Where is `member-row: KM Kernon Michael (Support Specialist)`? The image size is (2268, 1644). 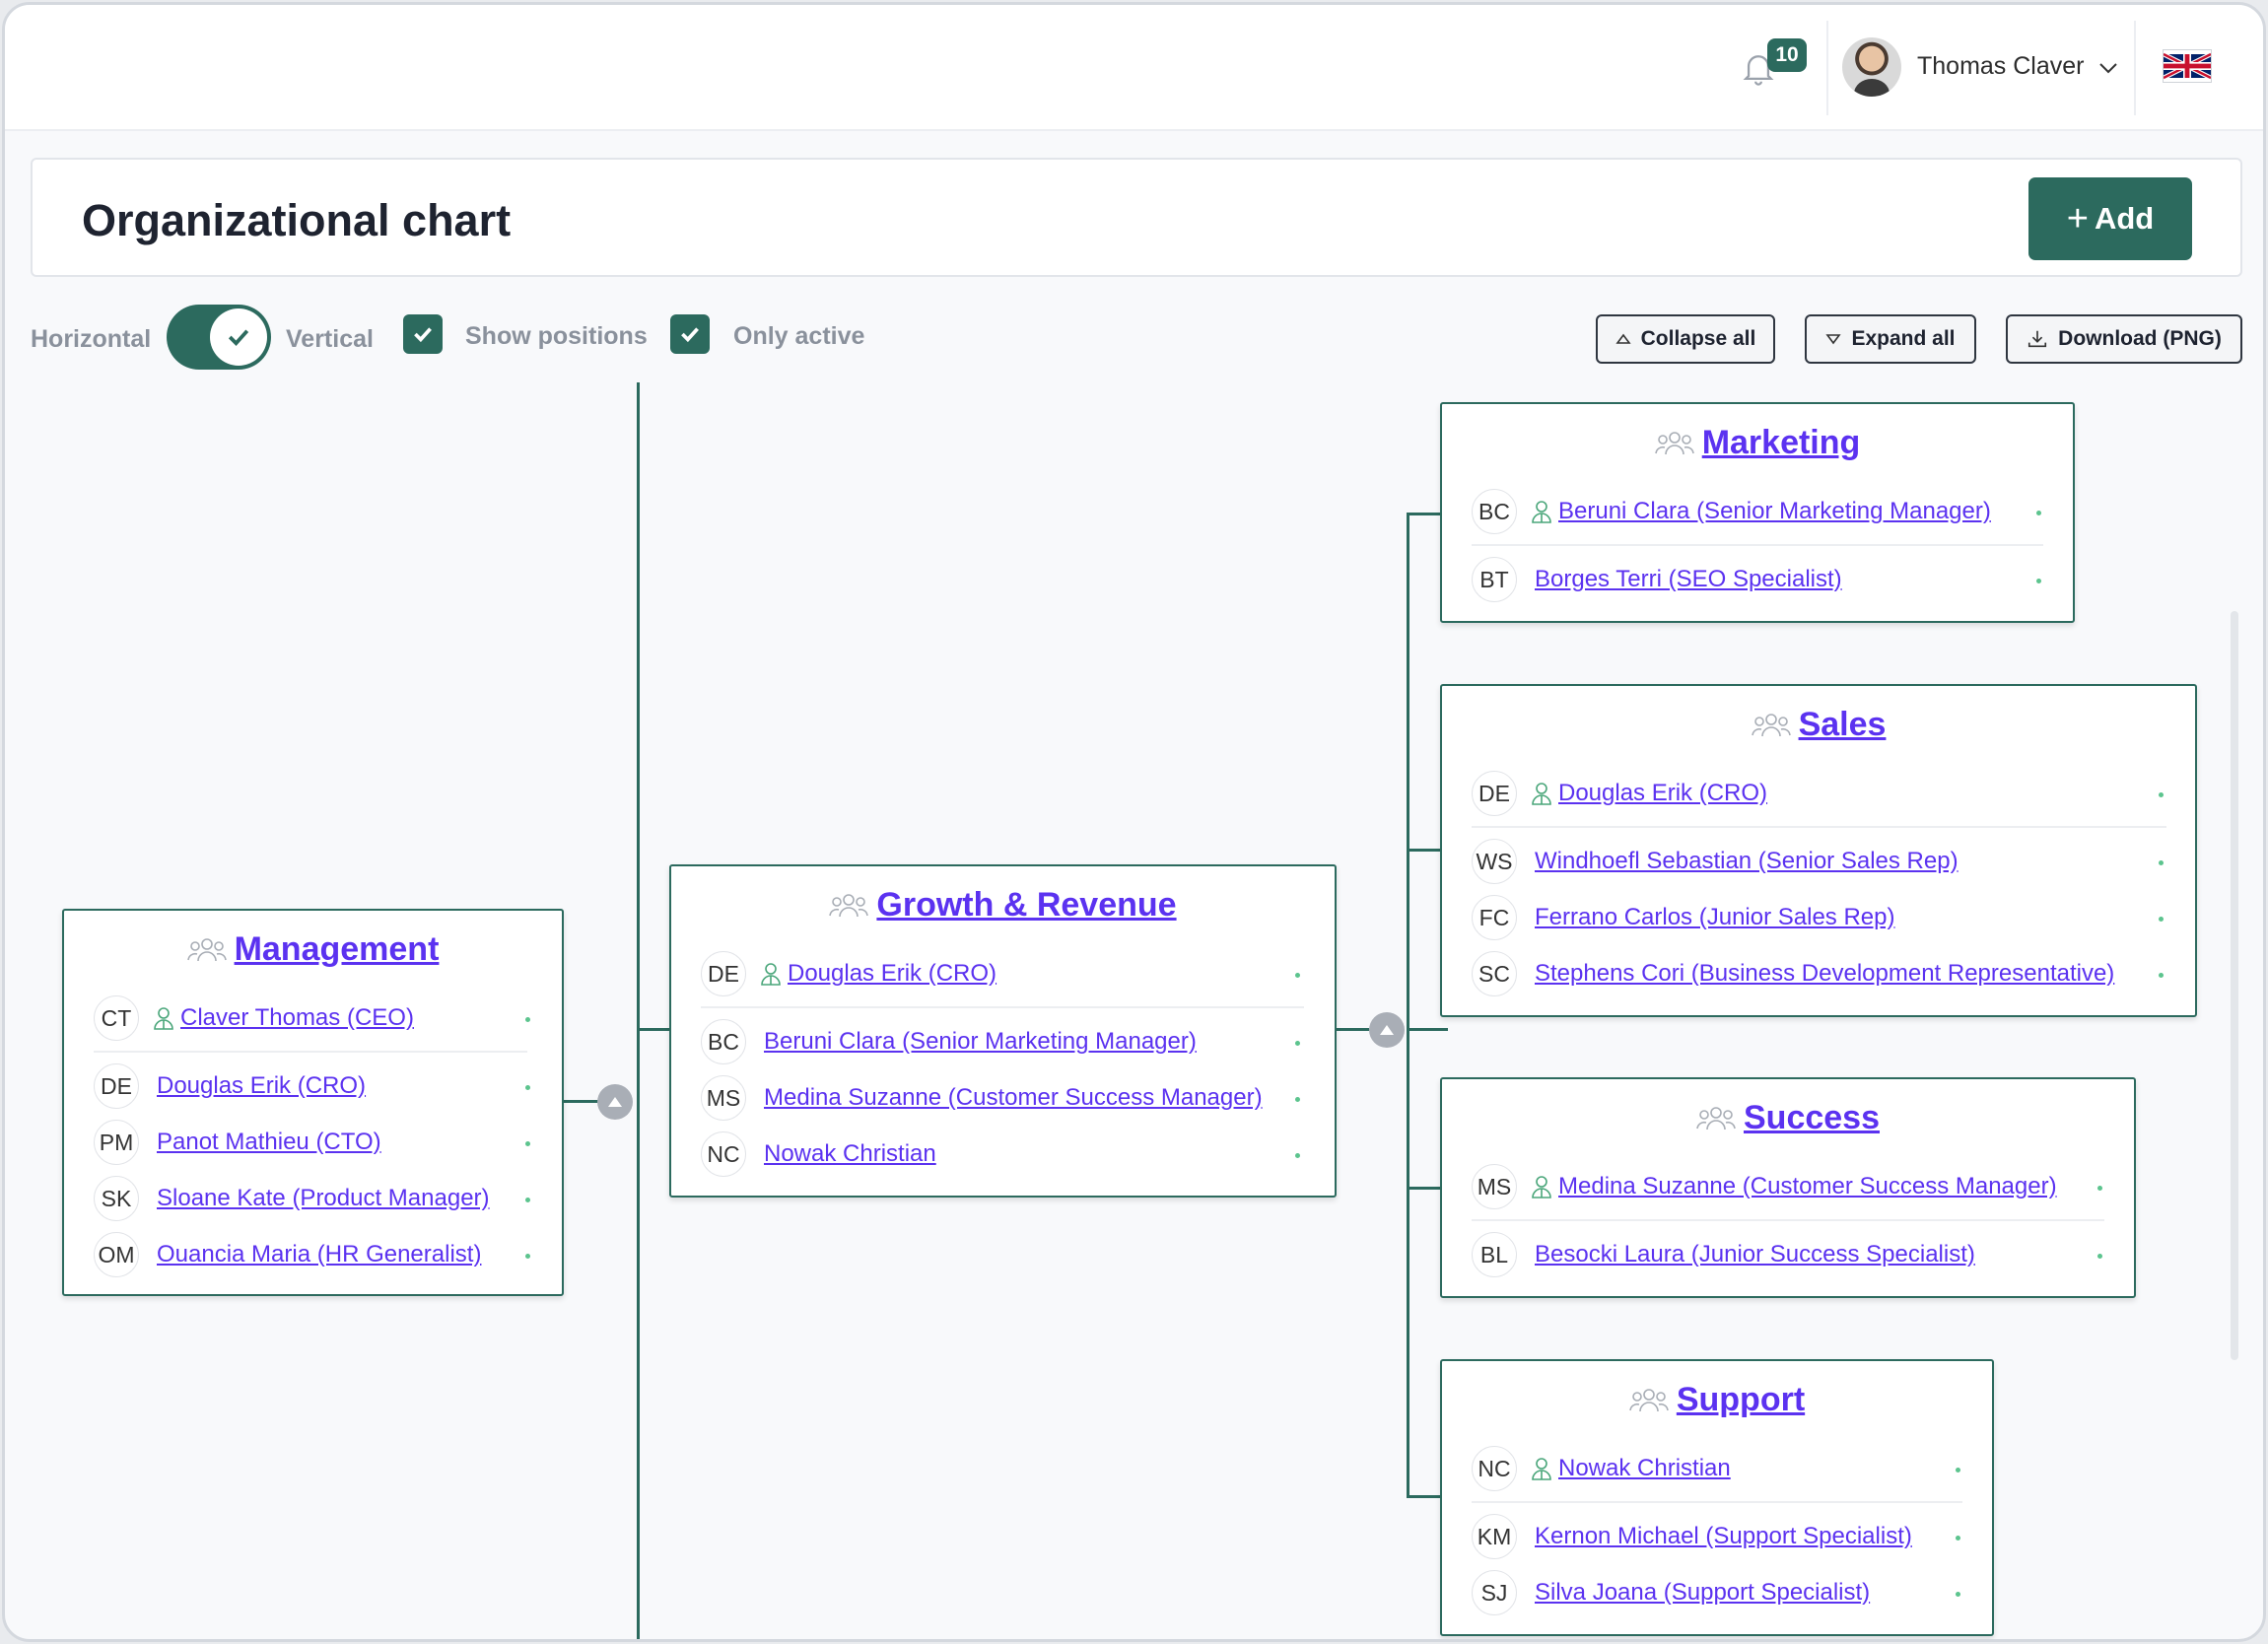
member-row: KM Kernon Michael (Support Specialist) is located at coordinates (1692, 1536).